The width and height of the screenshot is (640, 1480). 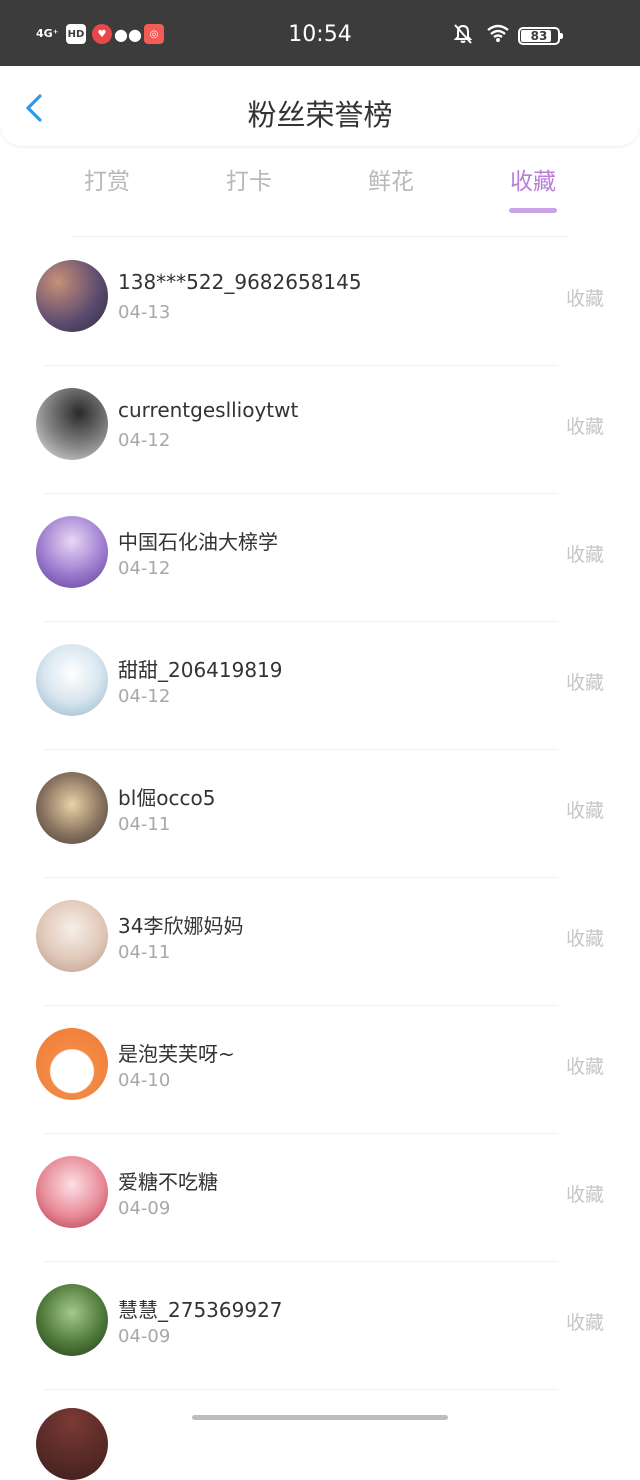 I want to click on list-item: 34李欣娜妈妈 04-11 收藏, so click(x=320, y=942).